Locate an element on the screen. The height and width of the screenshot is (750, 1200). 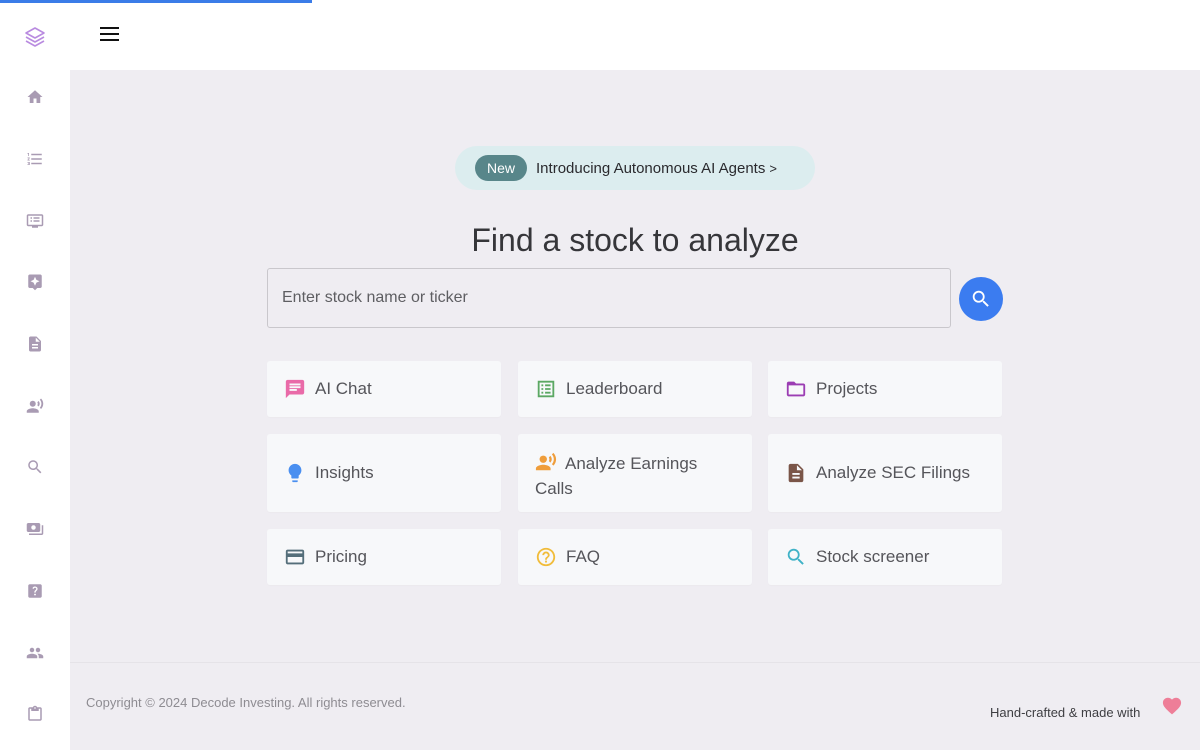
monitor-list-icon is located at coordinates (35, 221).